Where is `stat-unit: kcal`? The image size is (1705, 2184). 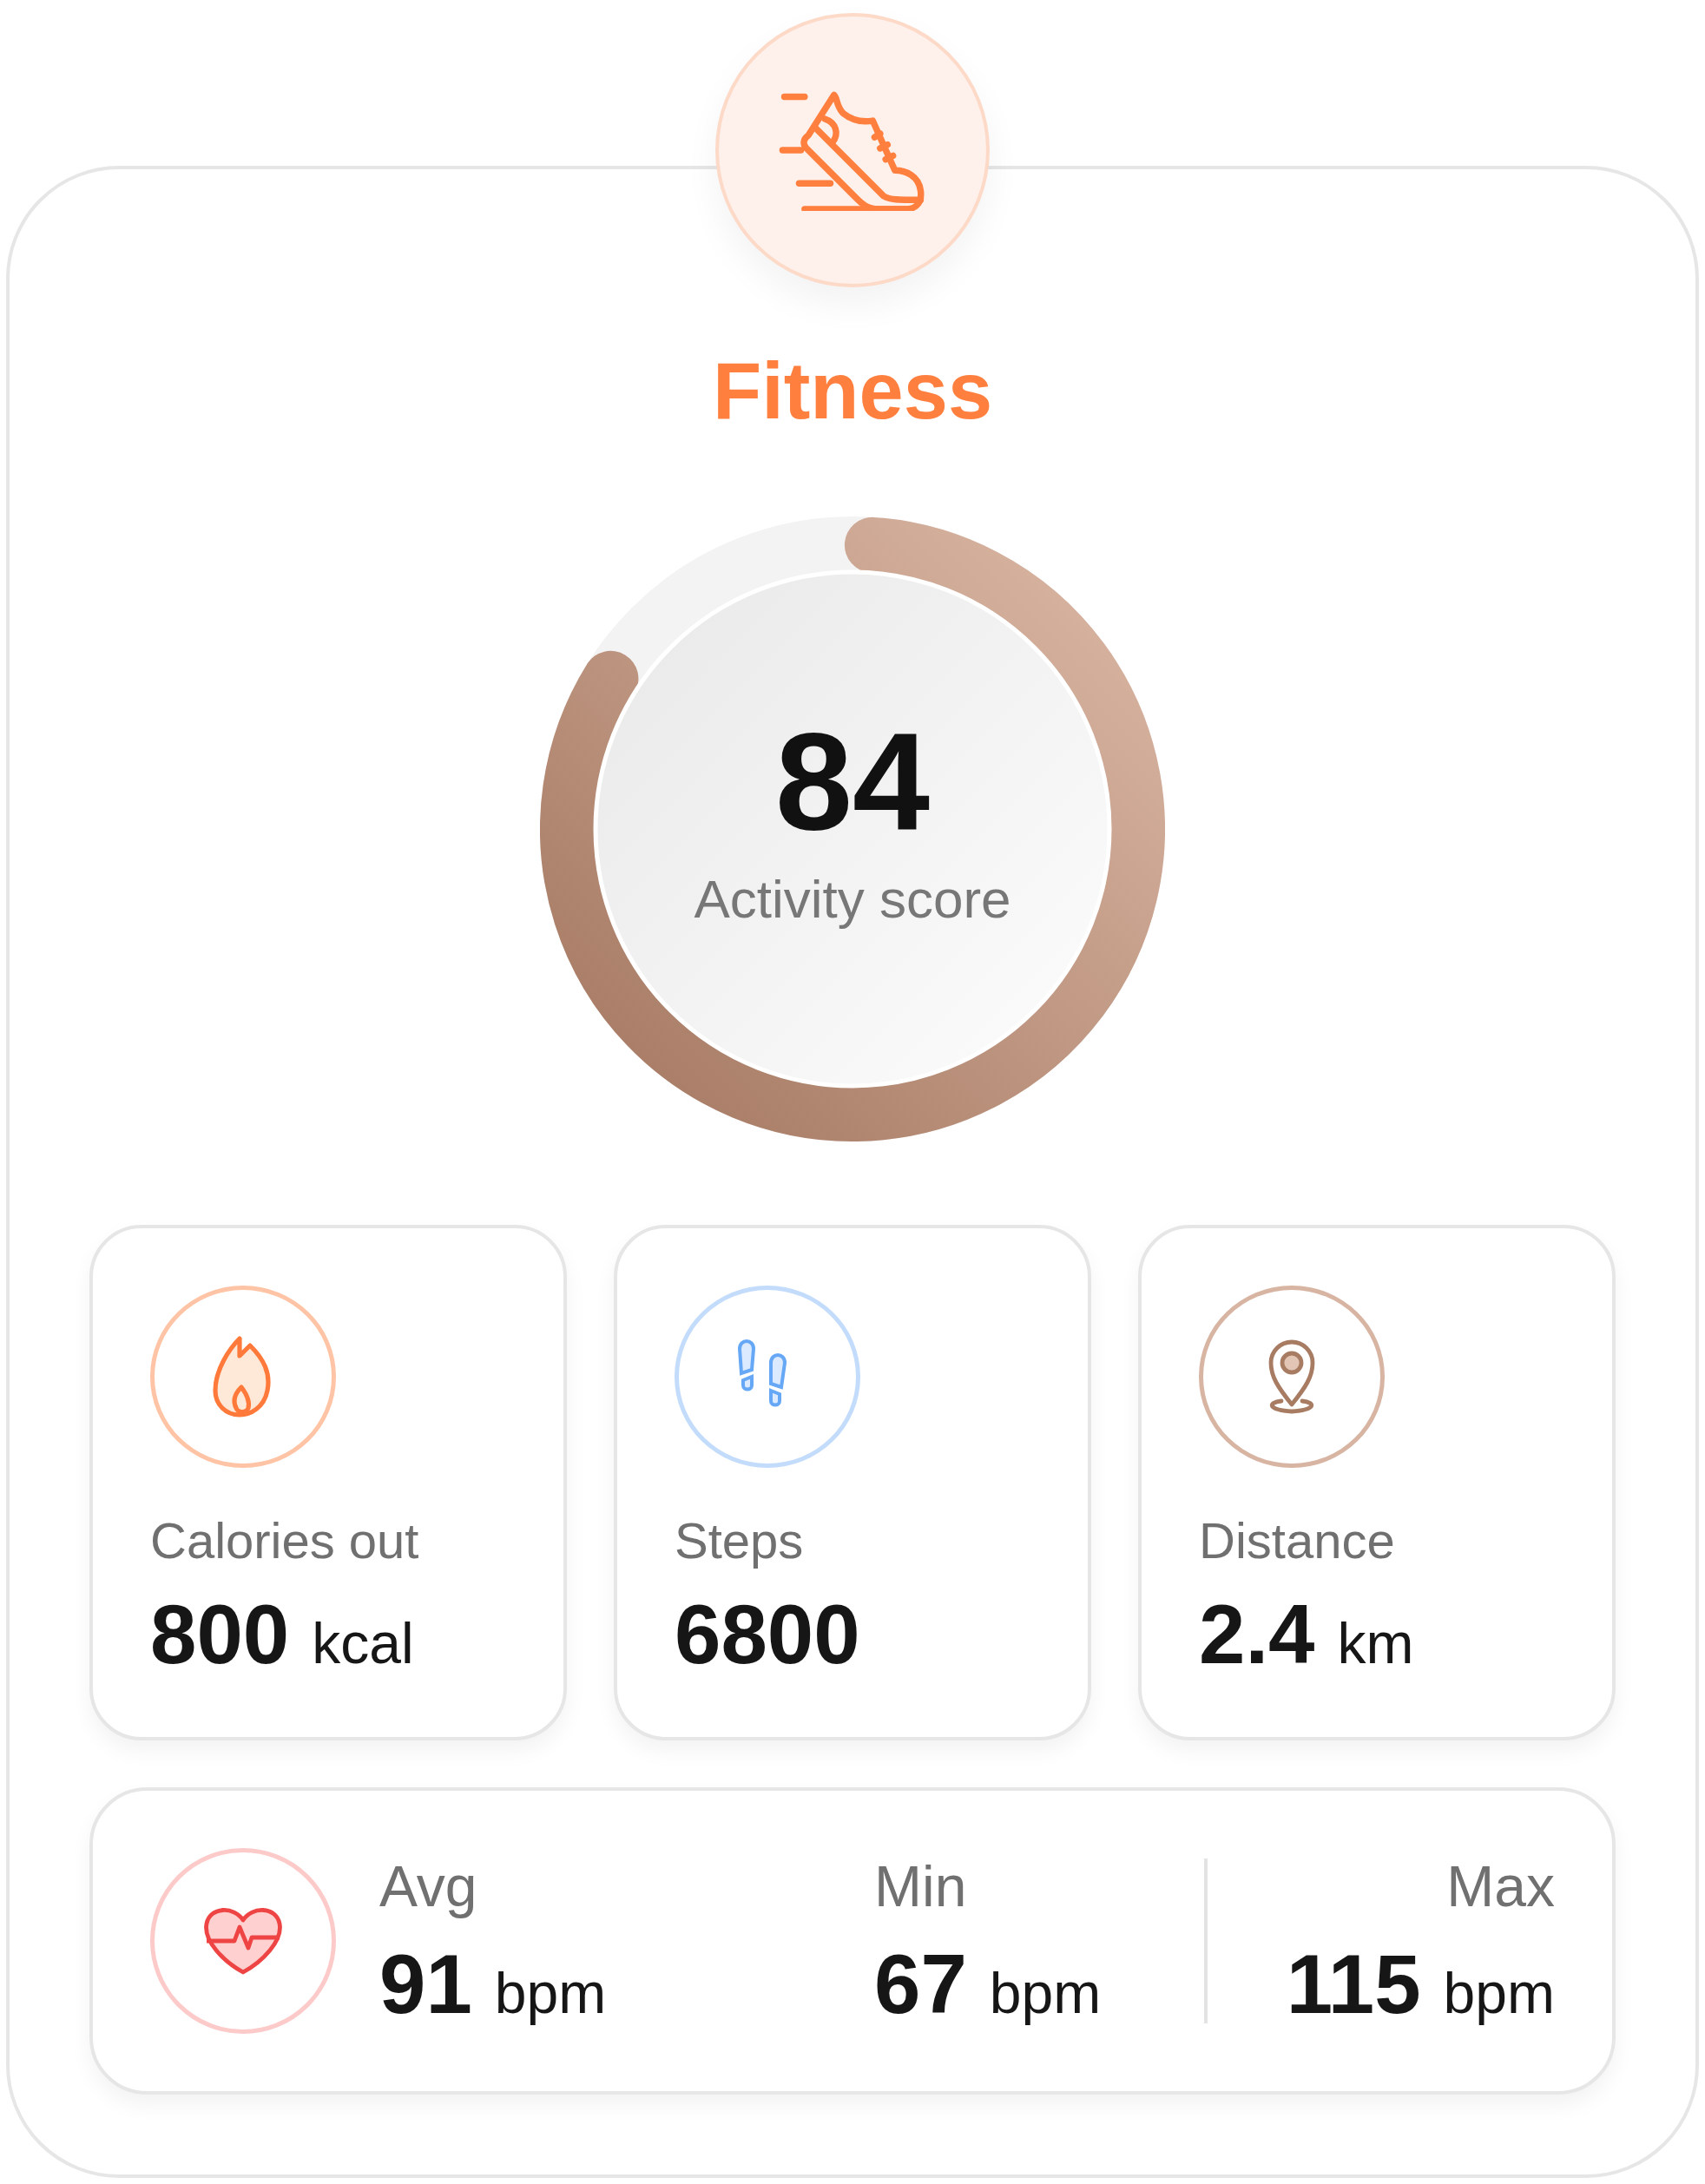
stat-unit: kcal is located at coordinates (363, 1642).